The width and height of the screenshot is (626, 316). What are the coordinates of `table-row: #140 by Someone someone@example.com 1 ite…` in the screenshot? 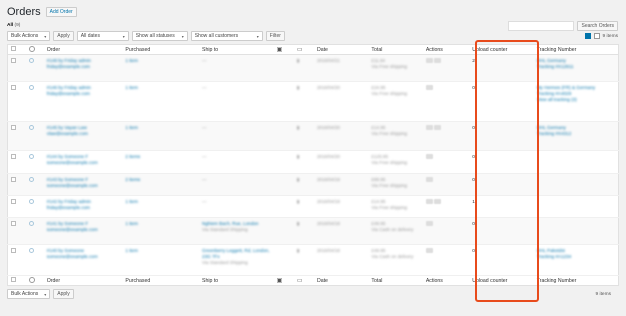 It's located at (313, 260).